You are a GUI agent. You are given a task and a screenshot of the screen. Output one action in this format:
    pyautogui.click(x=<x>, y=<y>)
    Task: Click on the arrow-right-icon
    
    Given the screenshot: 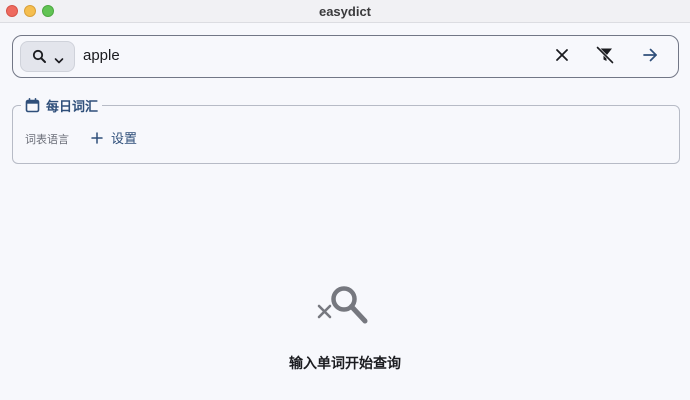 What is the action you would take?
    pyautogui.click(x=650, y=57)
    